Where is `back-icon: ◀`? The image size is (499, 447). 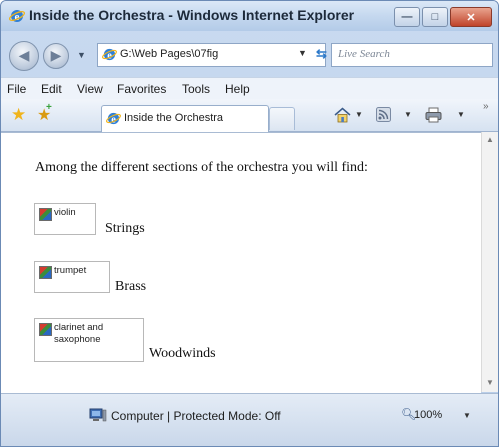 back-icon: ◀ is located at coordinates (24, 55).